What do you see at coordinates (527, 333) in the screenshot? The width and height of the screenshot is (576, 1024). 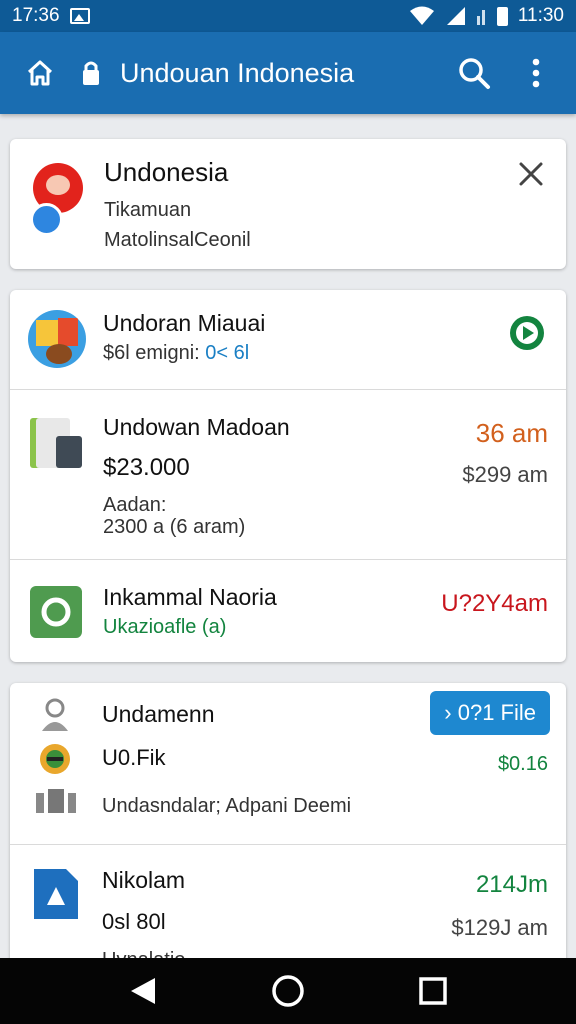 I see `play-icon` at bounding box center [527, 333].